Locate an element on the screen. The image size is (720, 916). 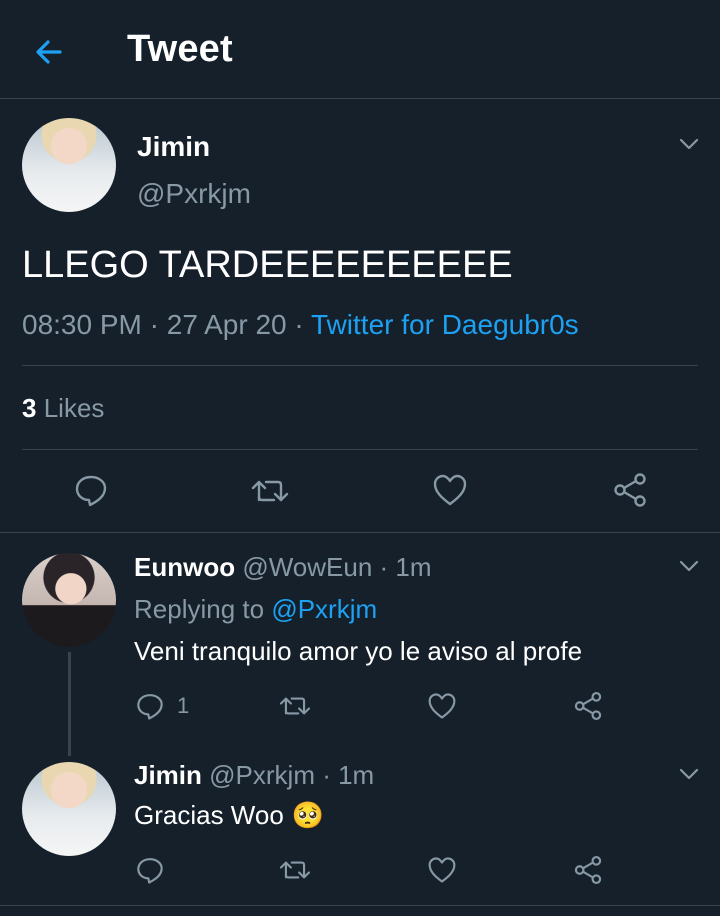
reply-count: 1 is located at coordinates (183, 705).